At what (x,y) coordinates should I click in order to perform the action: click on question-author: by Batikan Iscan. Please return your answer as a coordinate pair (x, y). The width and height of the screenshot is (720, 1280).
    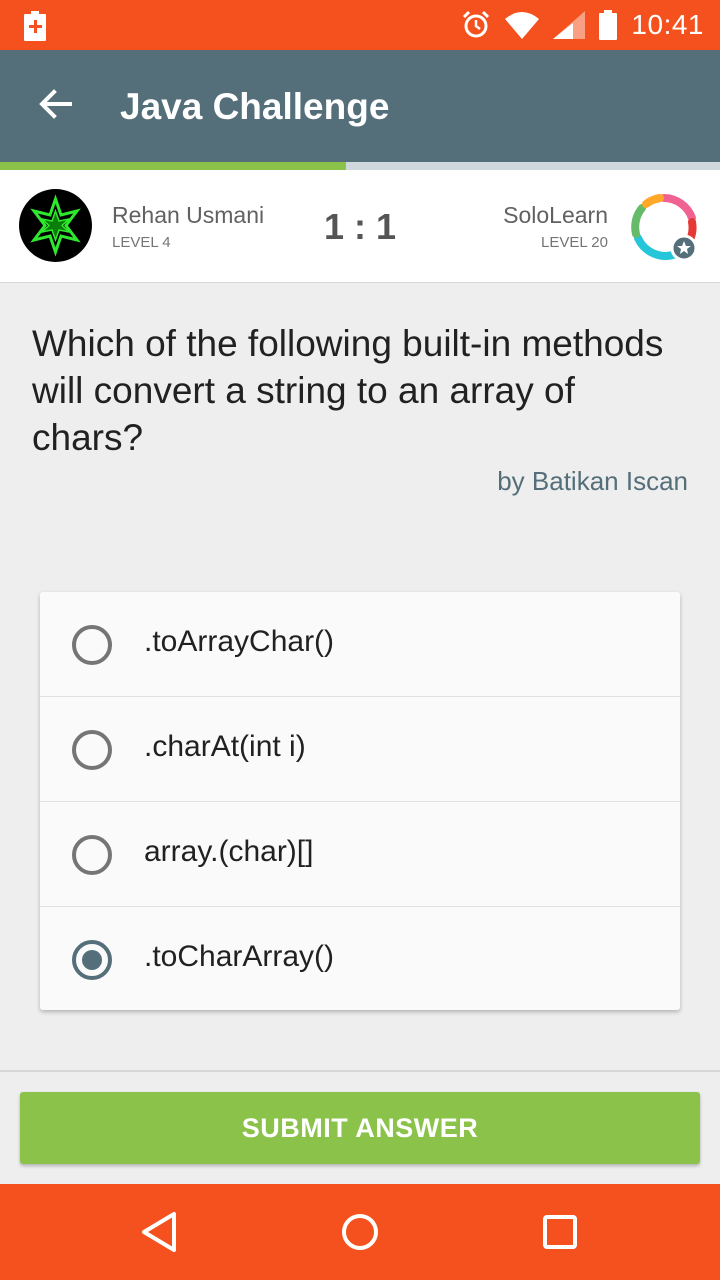
    Looking at the image, I should click on (592, 481).